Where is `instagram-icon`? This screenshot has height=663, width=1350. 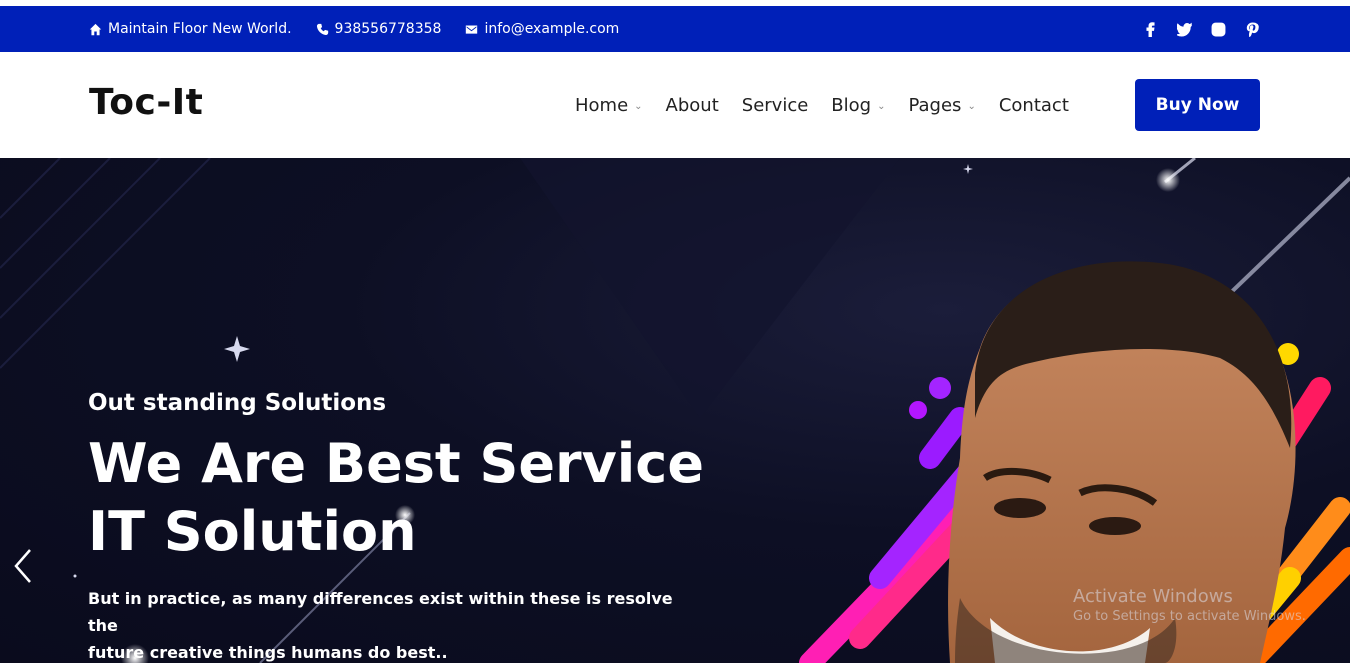
instagram-icon is located at coordinates (1218, 29).